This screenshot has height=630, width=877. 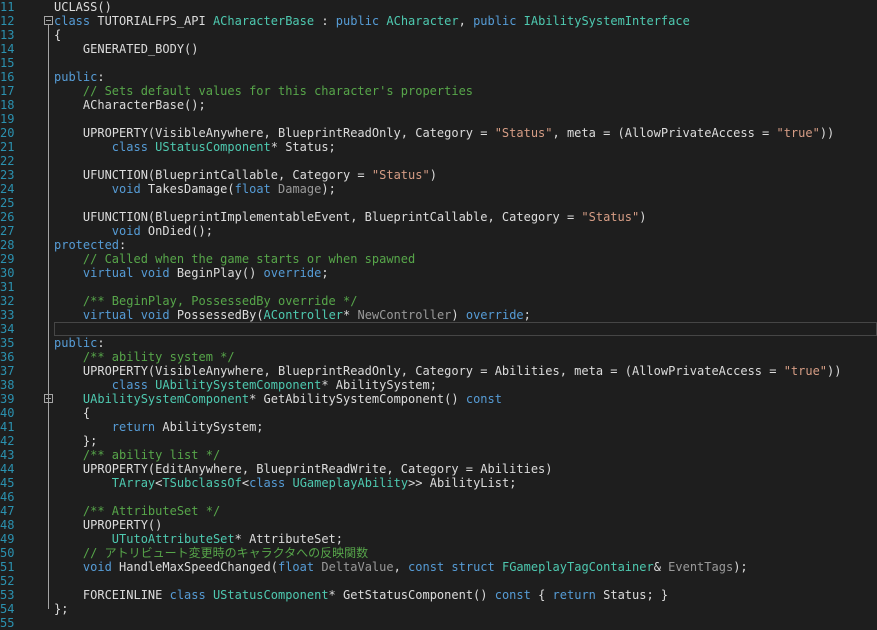 I want to click on code-line: 52, so click(x=438, y=581).